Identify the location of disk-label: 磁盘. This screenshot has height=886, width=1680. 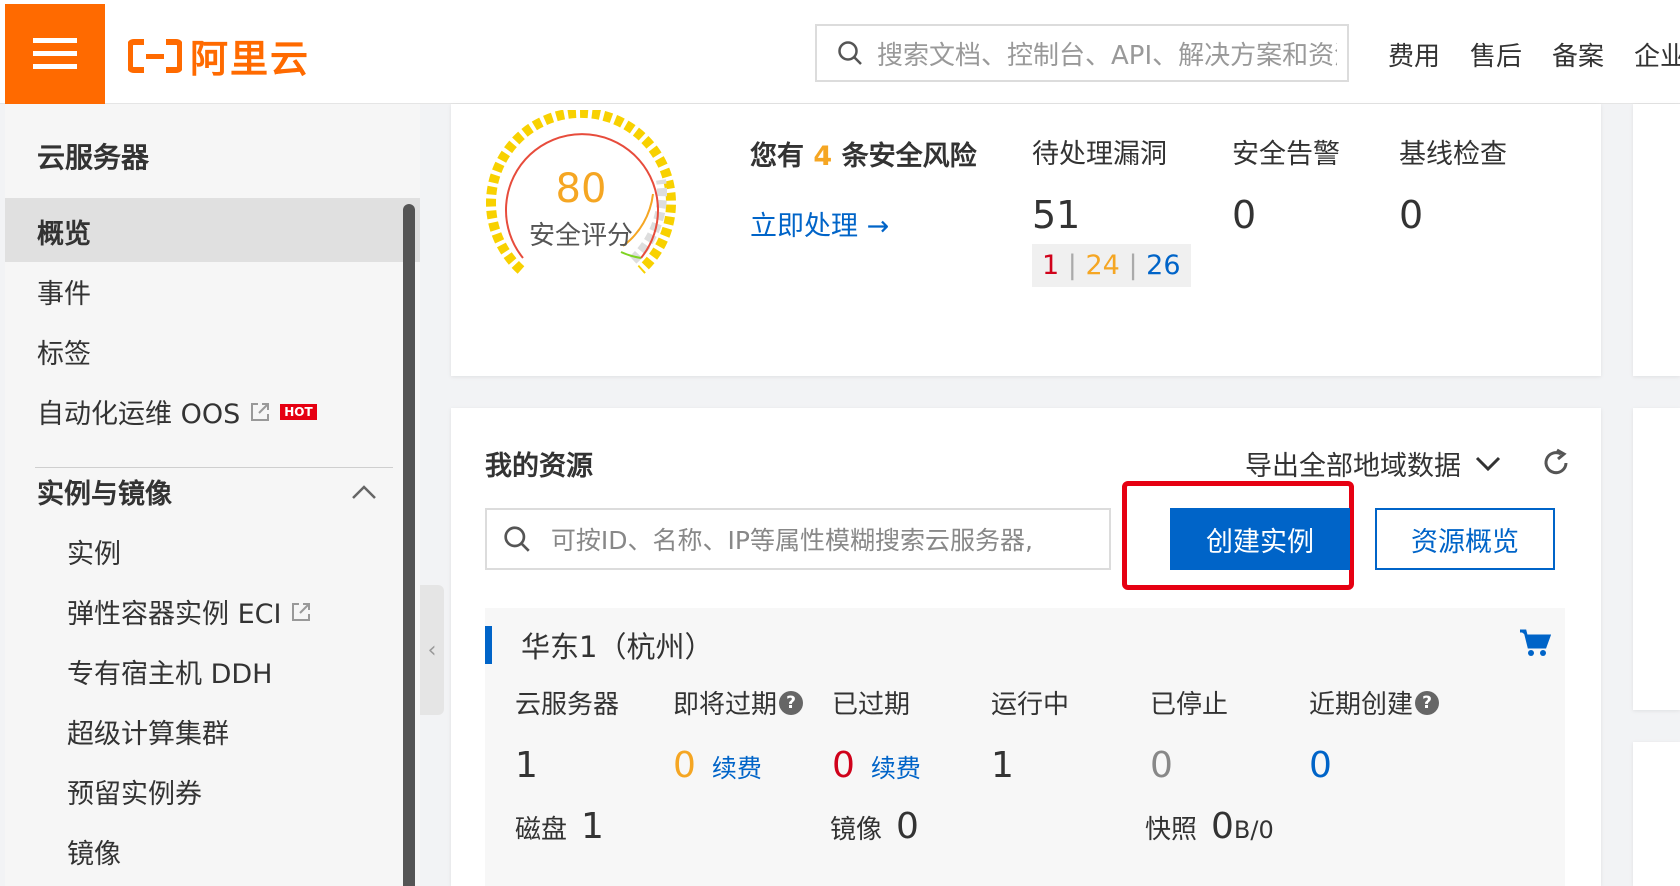
(541, 830).